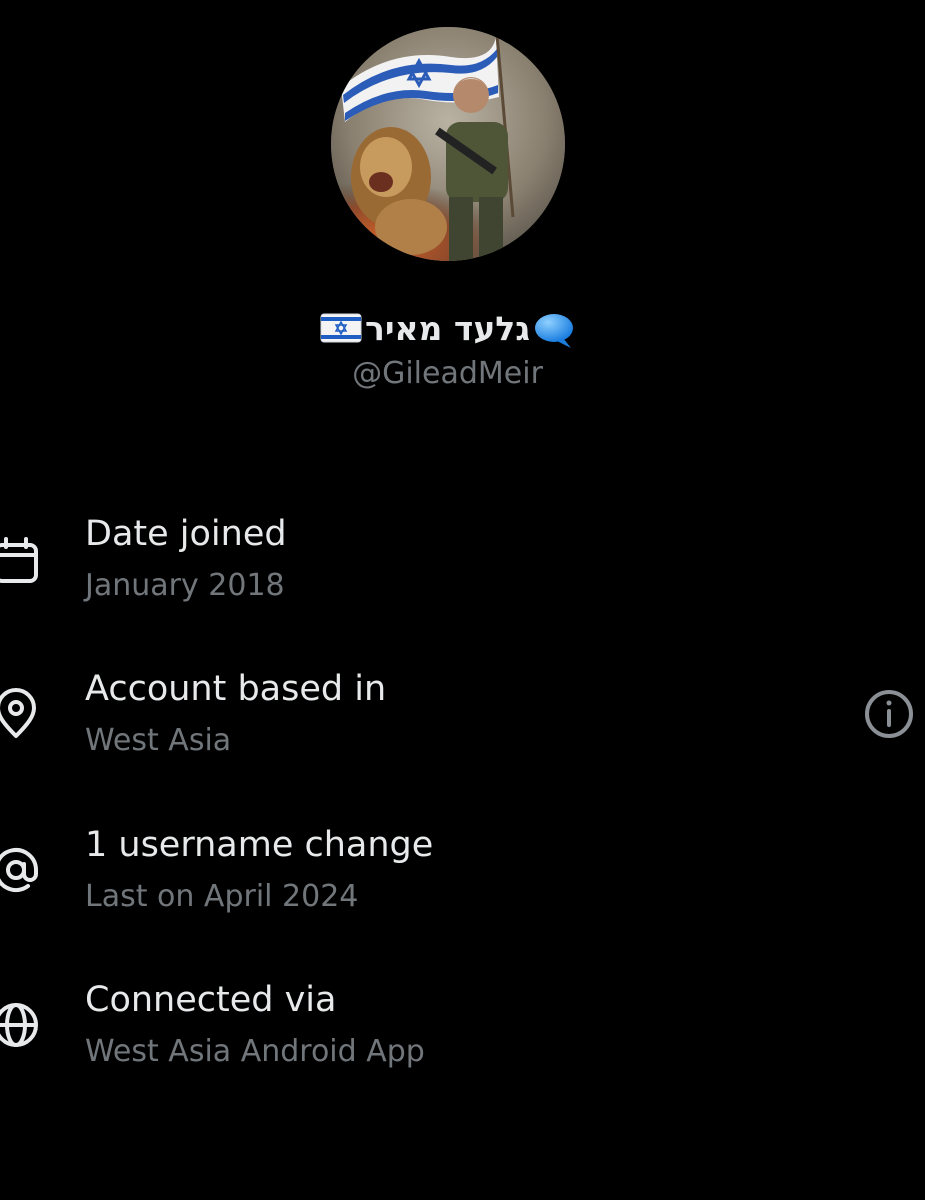  I want to click on connected-via-label: Connected via, so click(211, 1000).